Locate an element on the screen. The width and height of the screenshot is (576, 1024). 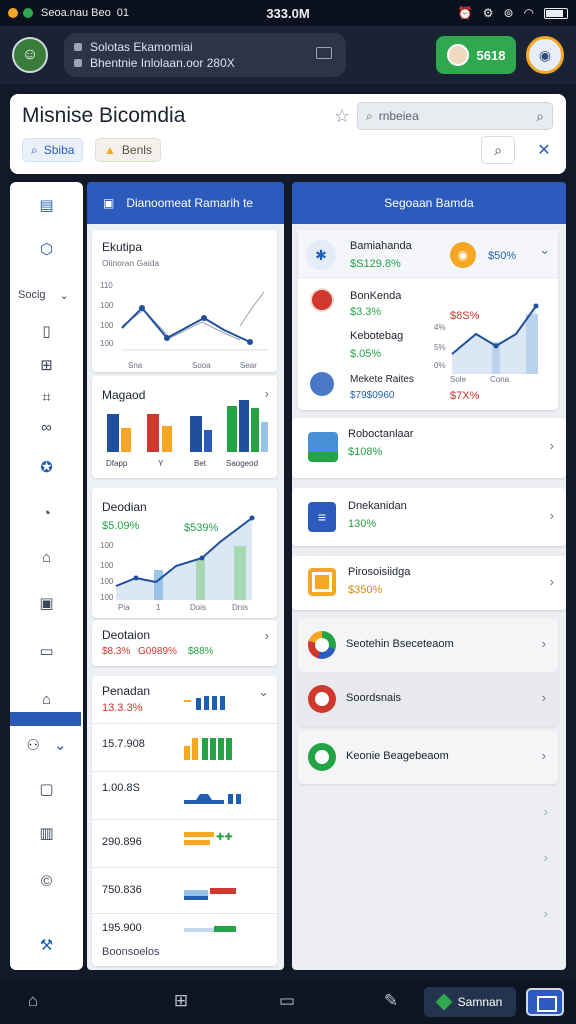
sidebar-item-tag: ⌗ is located at coordinates (46, 397).